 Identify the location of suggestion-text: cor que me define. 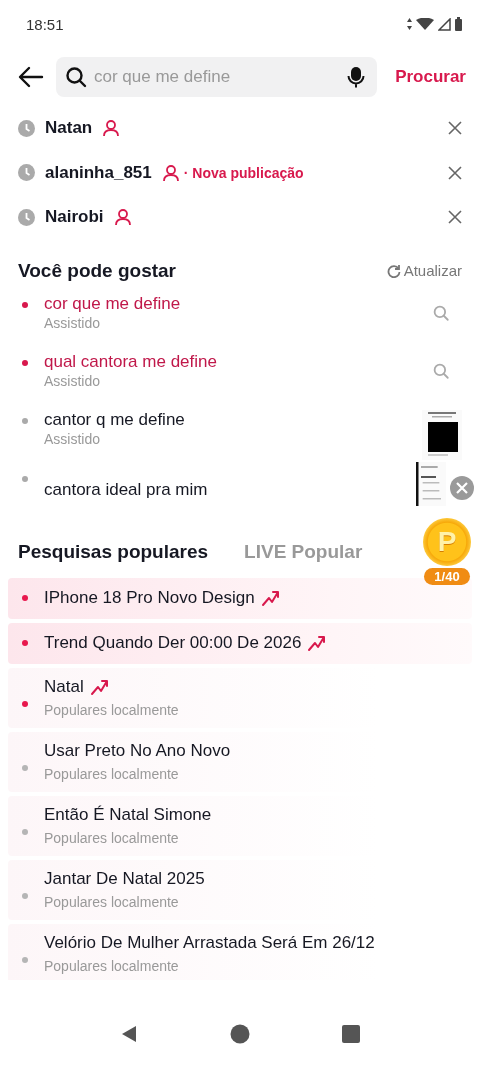
(230, 303).